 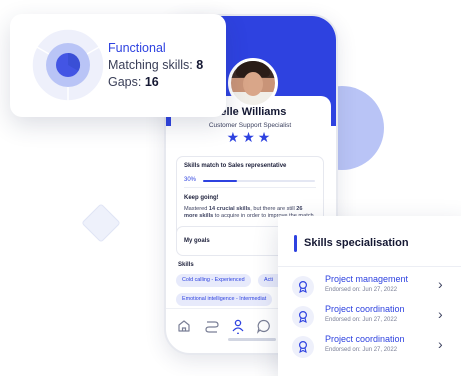 I want to click on person-icon, so click(x=238, y=326).